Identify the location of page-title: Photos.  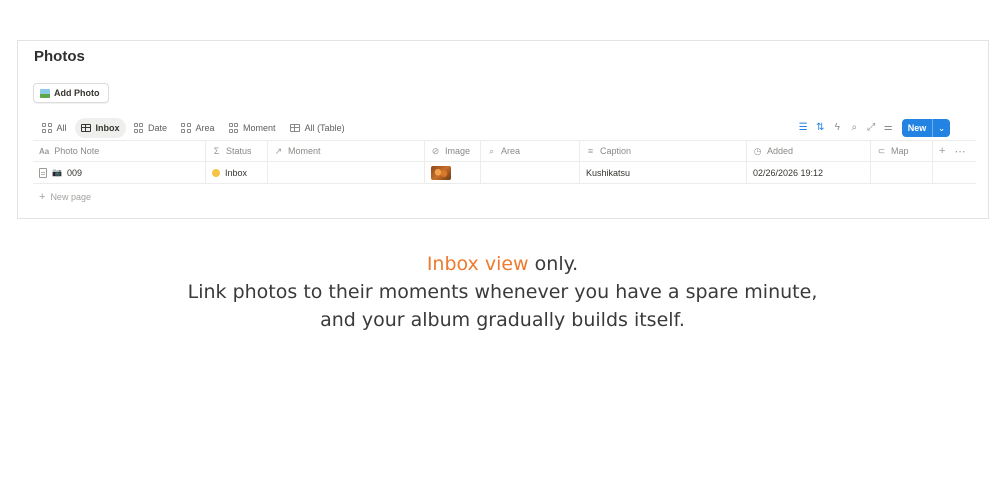
(59, 56).